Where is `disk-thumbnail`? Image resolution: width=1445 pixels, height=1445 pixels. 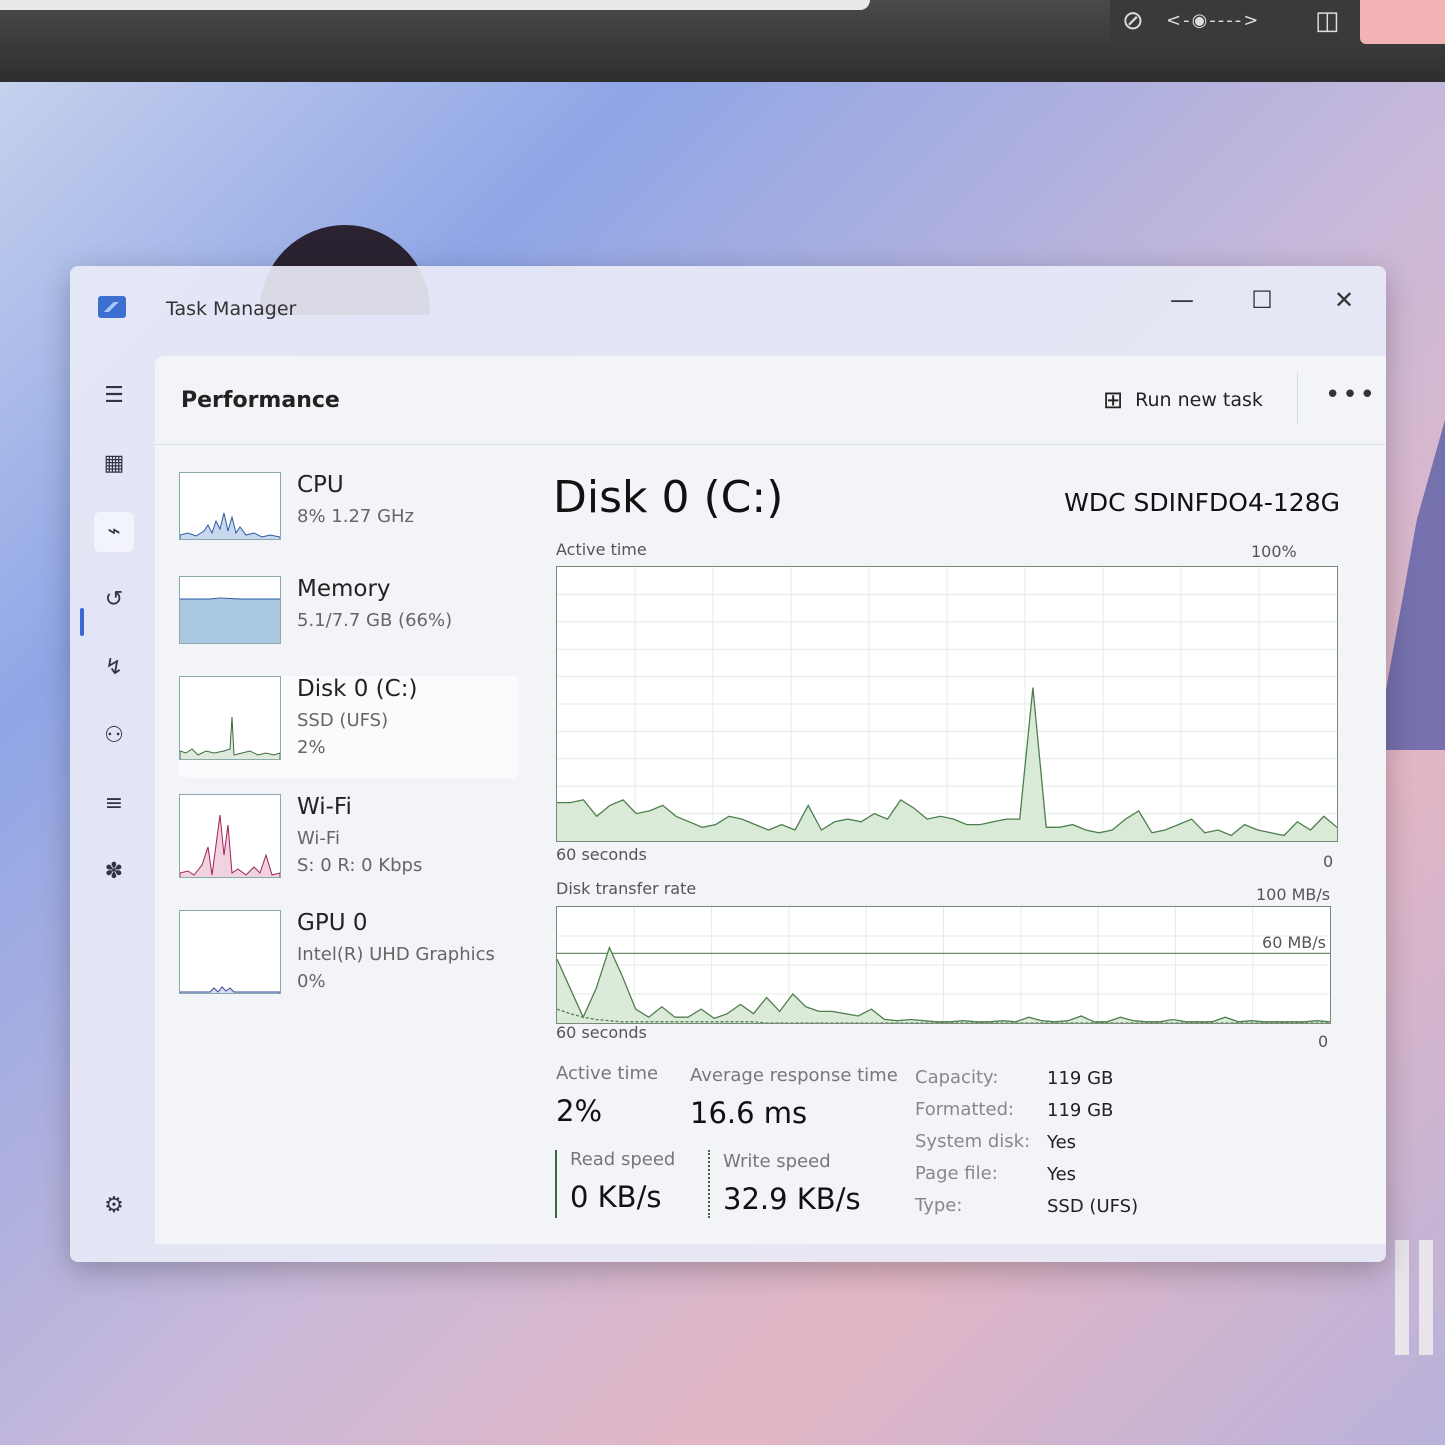 disk-thumbnail is located at coordinates (230, 718).